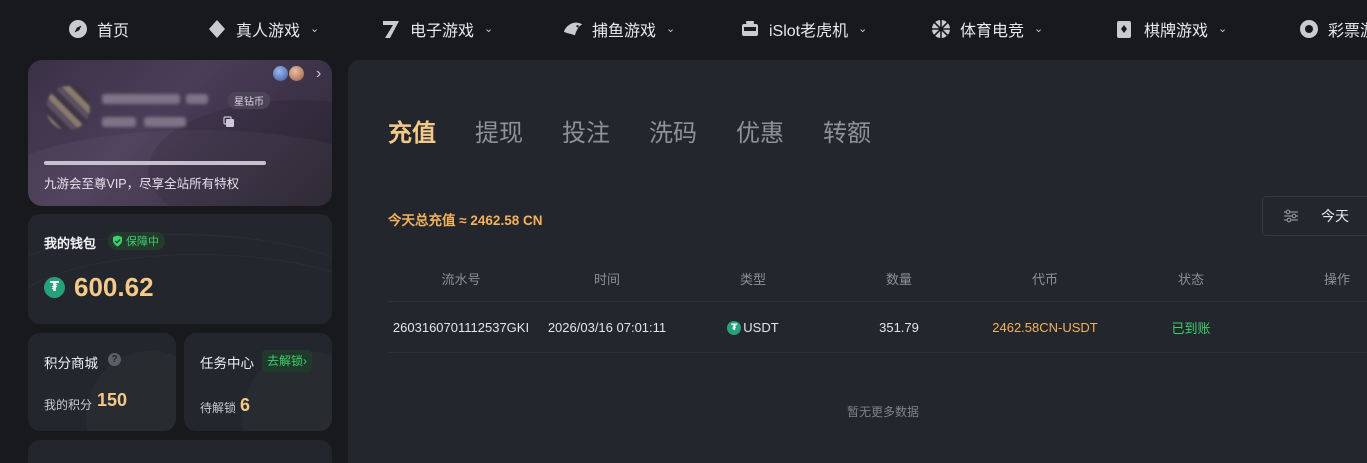 The width and height of the screenshot is (1367, 463). I want to click on slot-machine-icon, so click(750, 29).